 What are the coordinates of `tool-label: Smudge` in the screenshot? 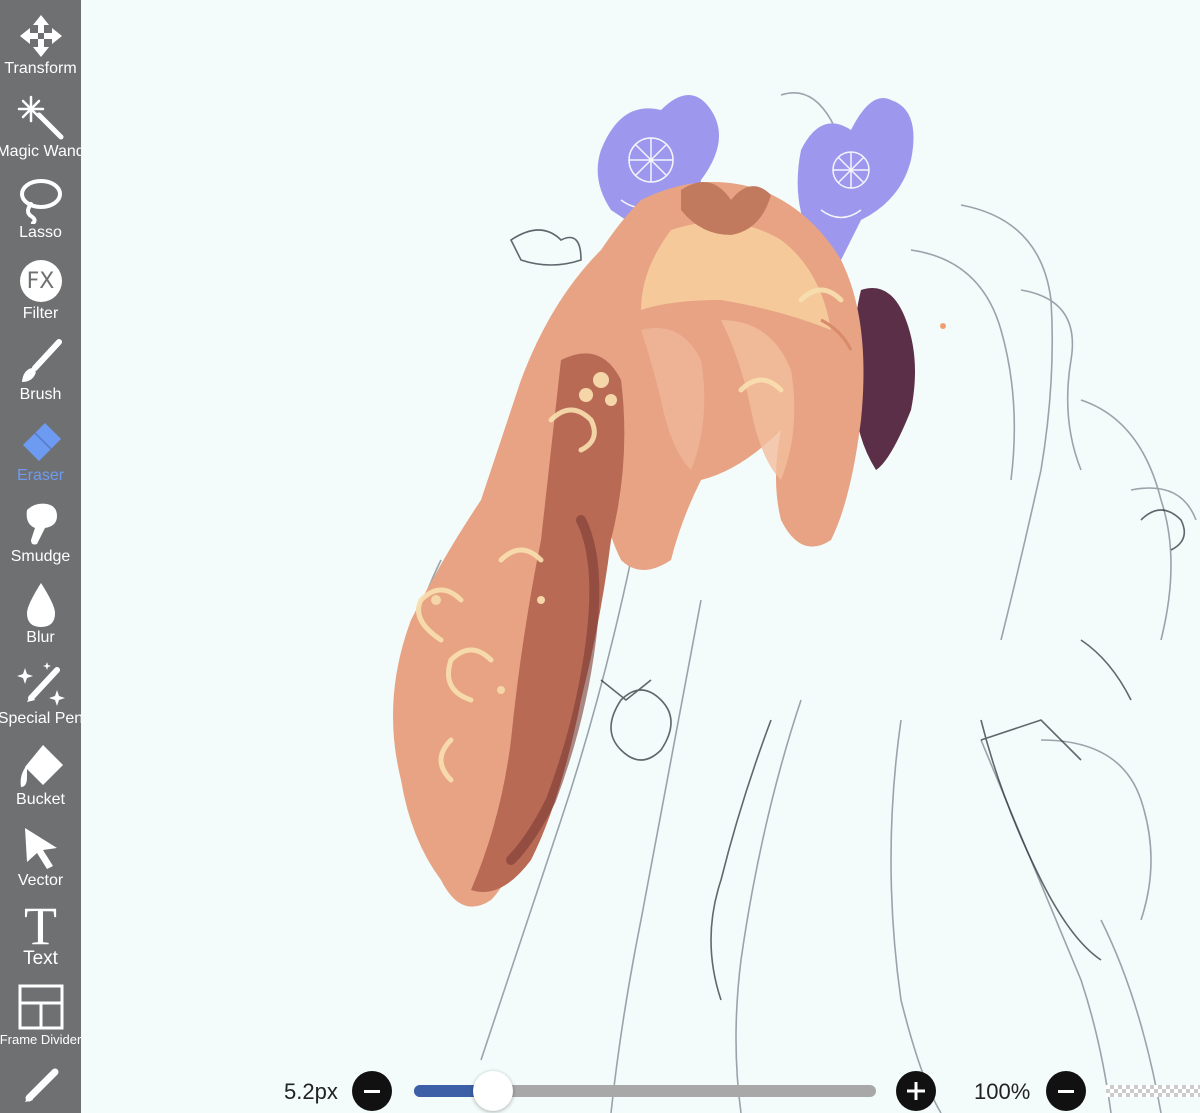 It's located at (40, 556).